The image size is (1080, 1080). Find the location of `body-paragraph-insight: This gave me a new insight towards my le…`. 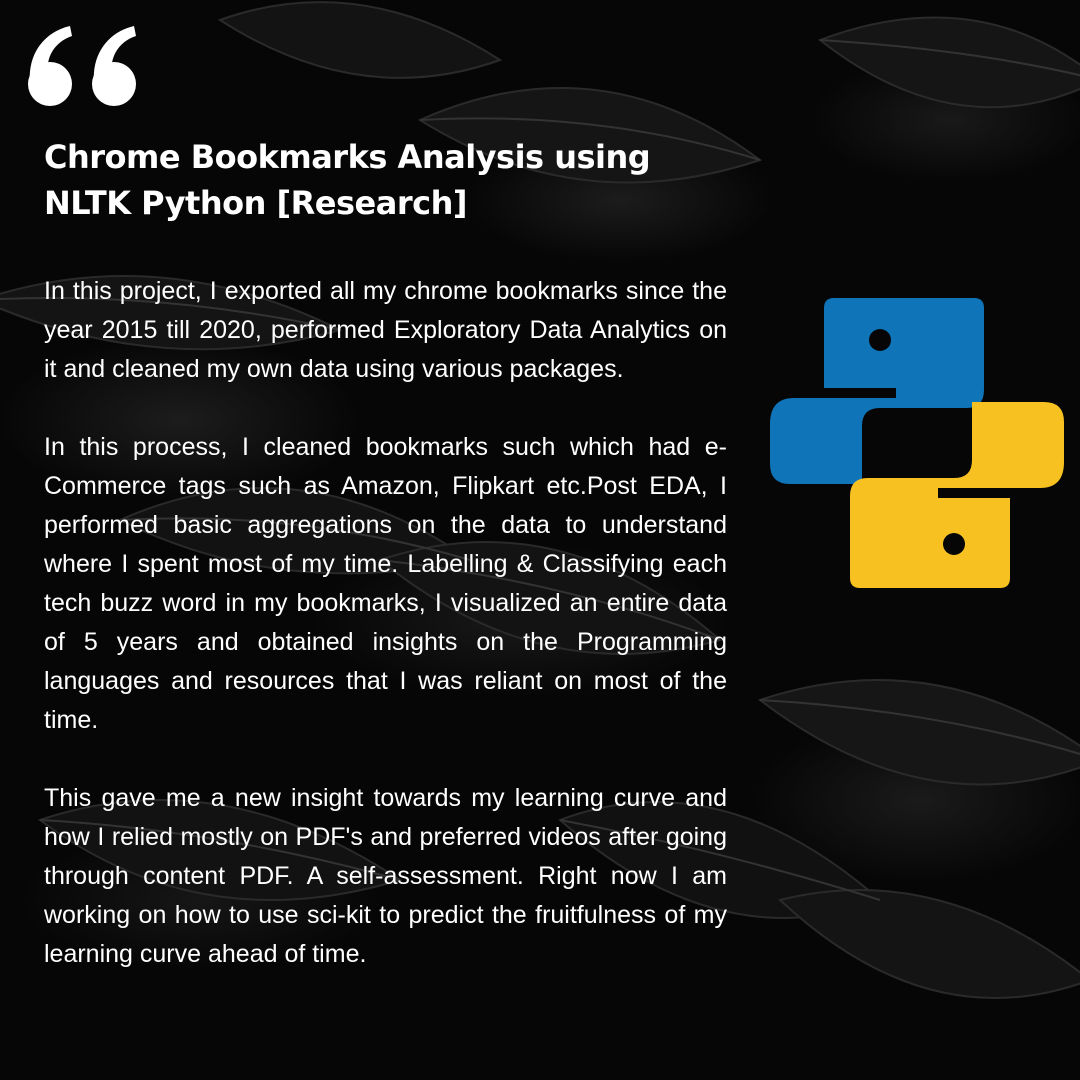

body-paragraph-insight: This gave me a new insight towards my le… is located at coordinates (385, 876).